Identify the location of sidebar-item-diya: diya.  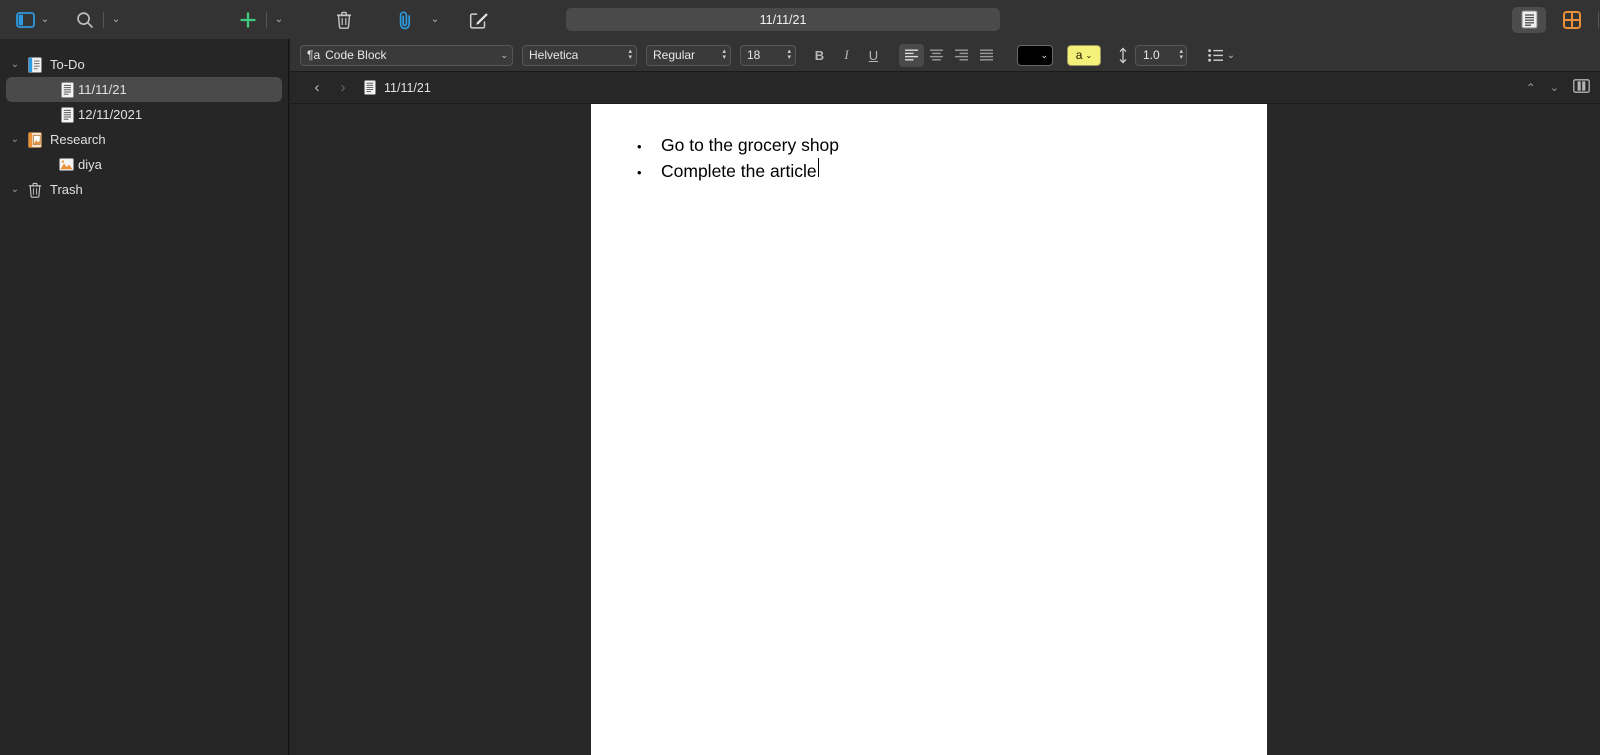
(144, 164).